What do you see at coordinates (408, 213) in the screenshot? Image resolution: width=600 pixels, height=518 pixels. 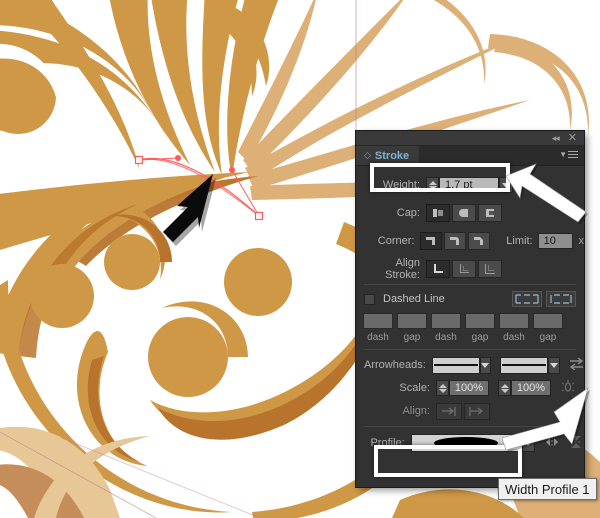 I see `cap-label: Cap:` at bounding box center [408, 213].